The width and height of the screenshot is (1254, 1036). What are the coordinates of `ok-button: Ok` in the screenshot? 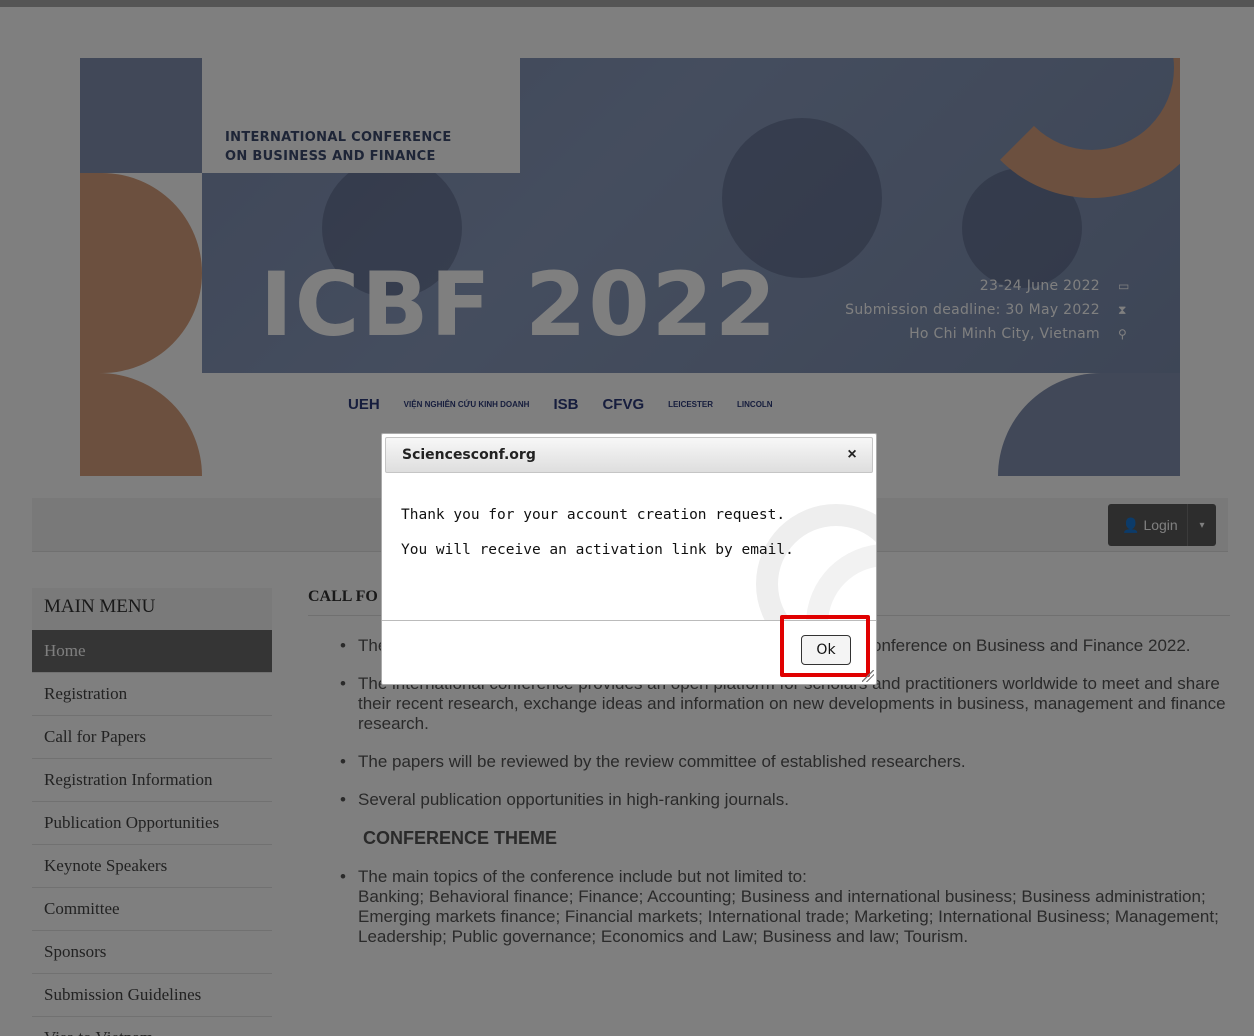 It's located at (826, 650).